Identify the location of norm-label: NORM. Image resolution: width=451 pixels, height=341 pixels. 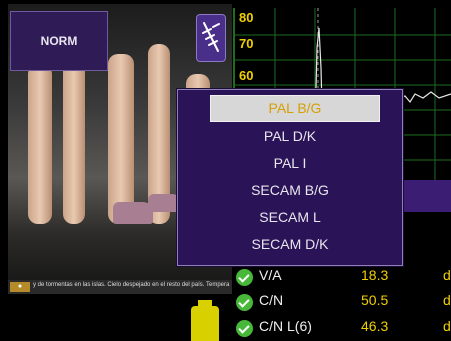
(59, 41).